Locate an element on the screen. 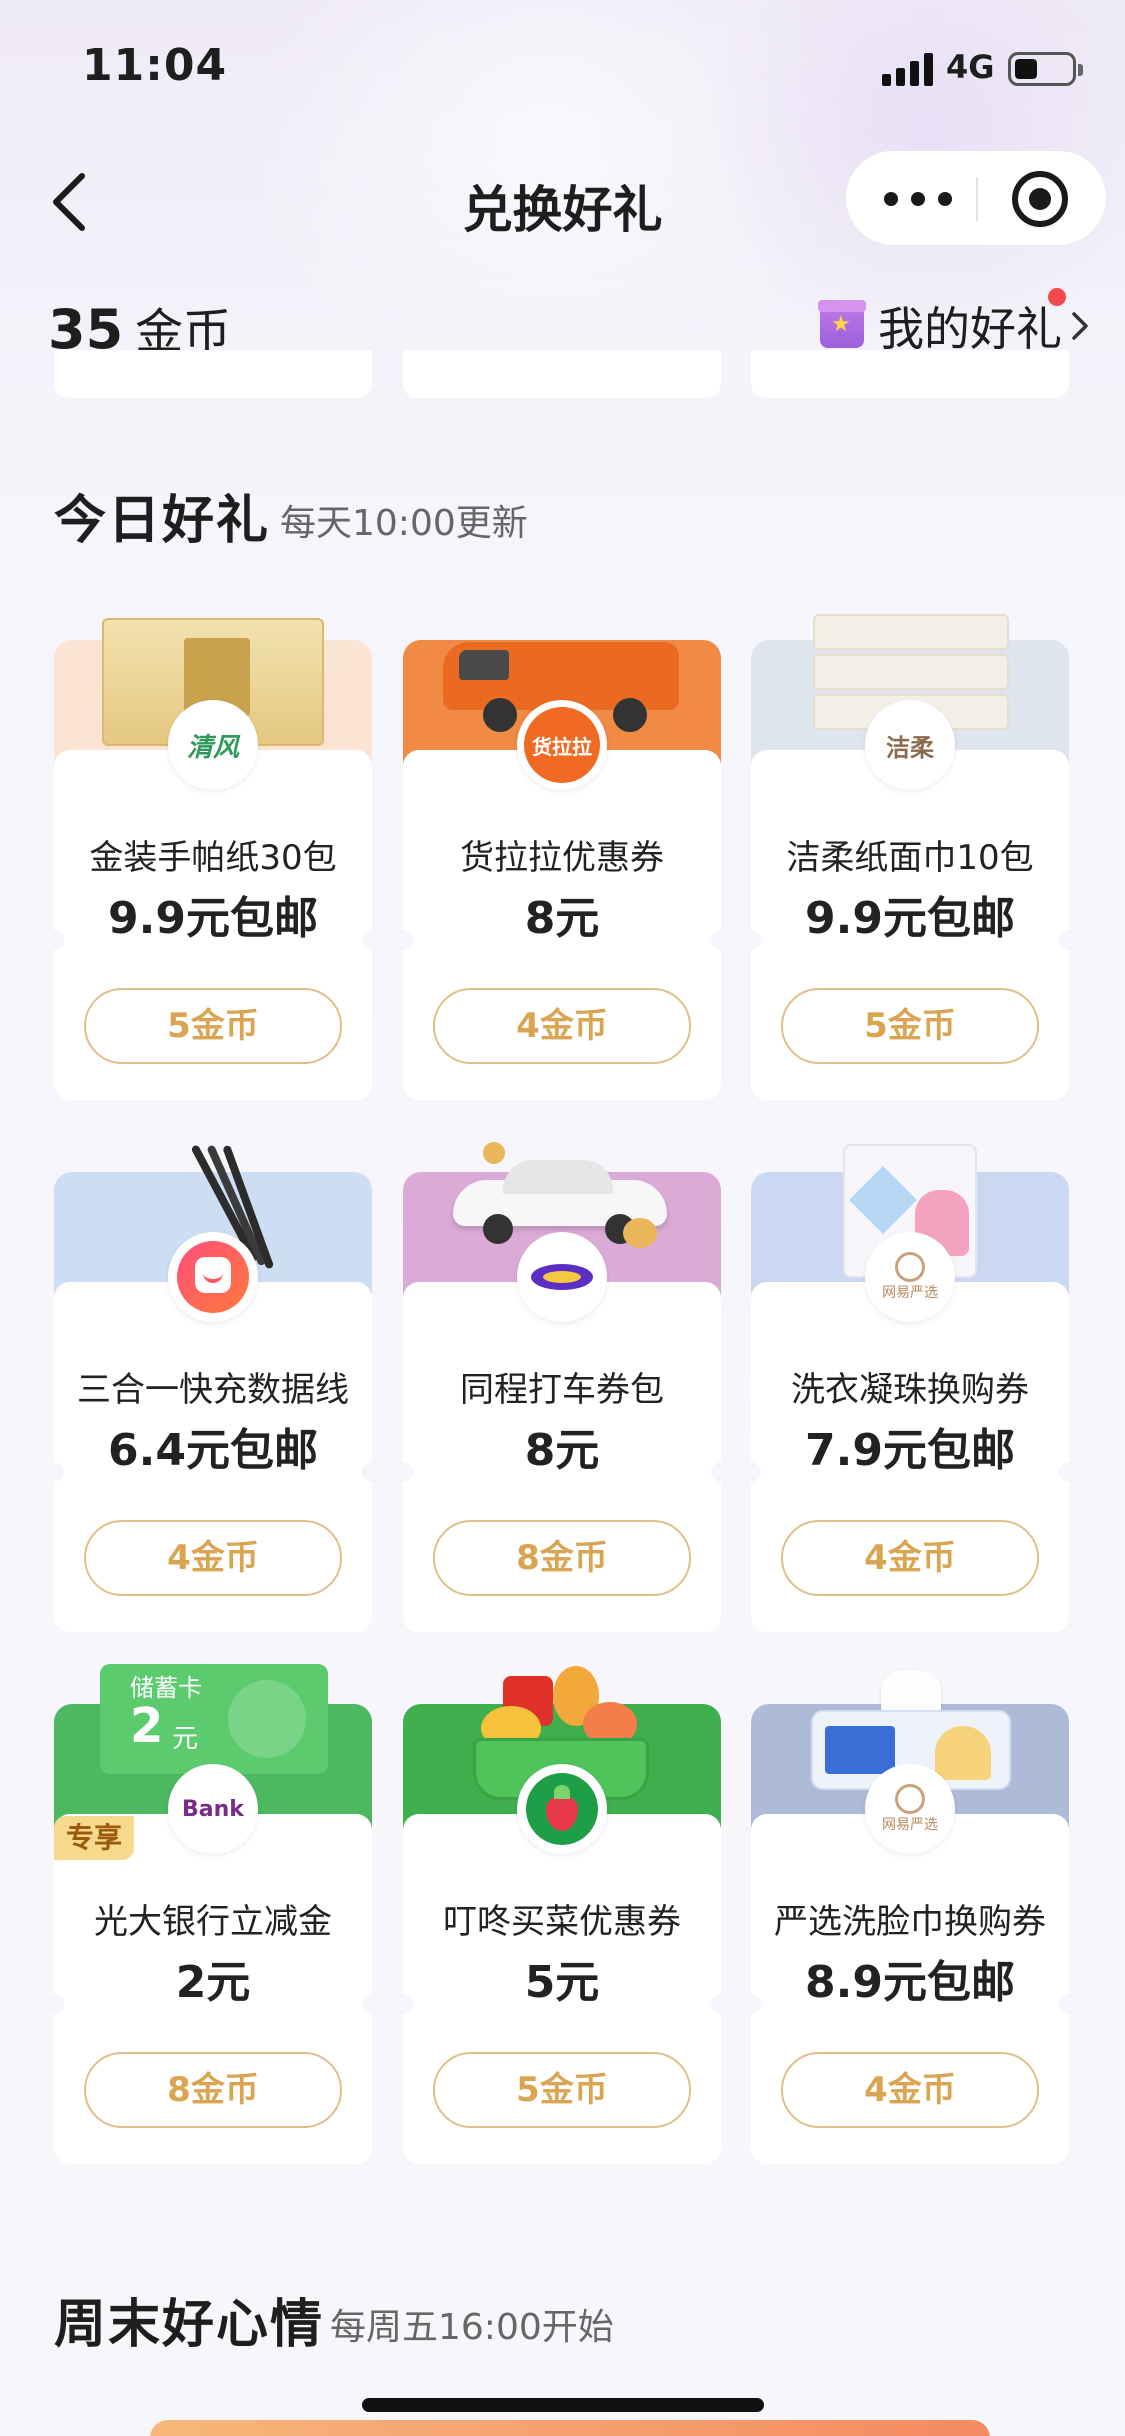 This screenshot has width=1125, height=2436. gift-card: 清风 金装手帕纸30包 9.9元包邮 5金币 is located at coordinates (213, 859).